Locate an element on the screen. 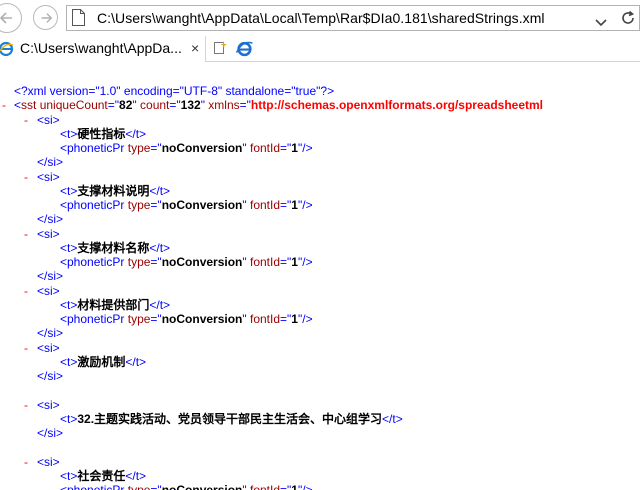 Image resolution: width=640 pixels, height=490 pixels. tag-name: sst is located at coordinates (29, 105).